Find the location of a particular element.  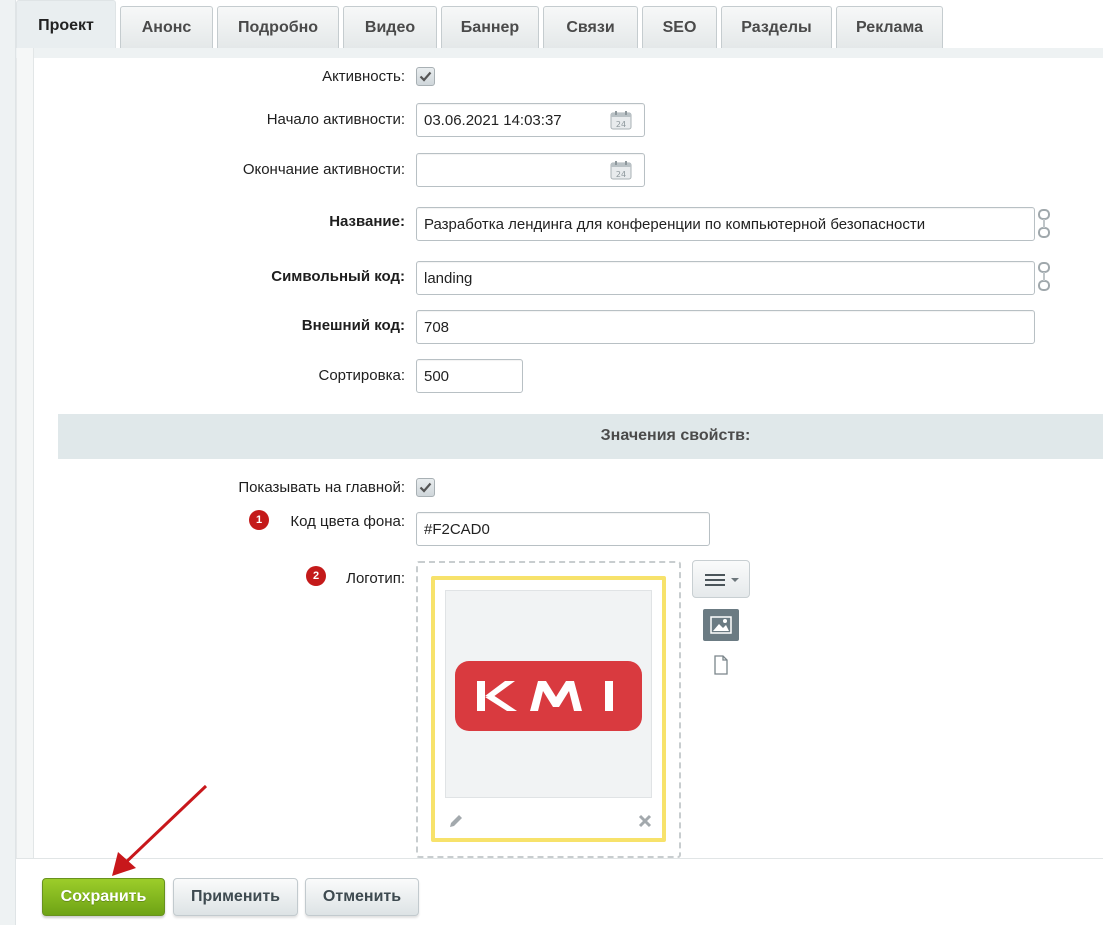

active-checkbox is located at coordinates (425, 76).